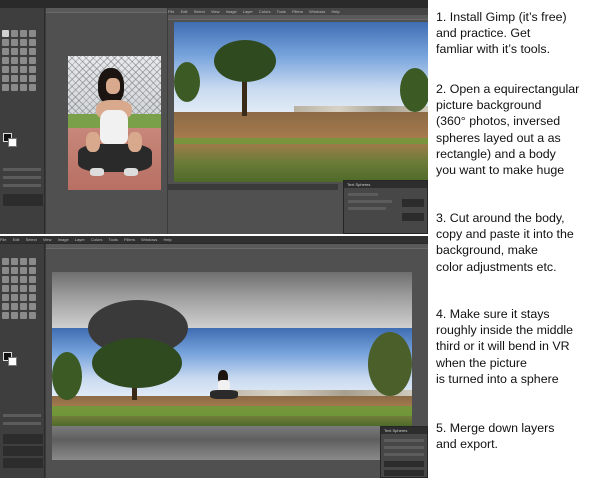  I want to click on shoe-left, so click(97, 172).